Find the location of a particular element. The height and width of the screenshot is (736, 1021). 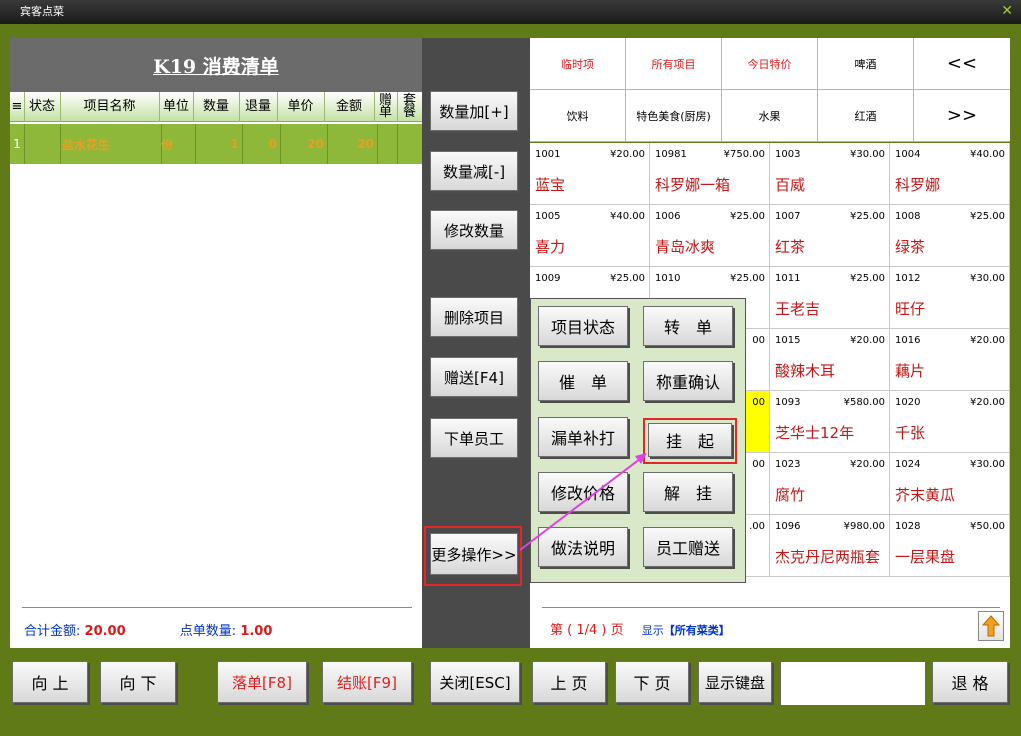

up-button: 向 上 is located at coordinates (50, 682).